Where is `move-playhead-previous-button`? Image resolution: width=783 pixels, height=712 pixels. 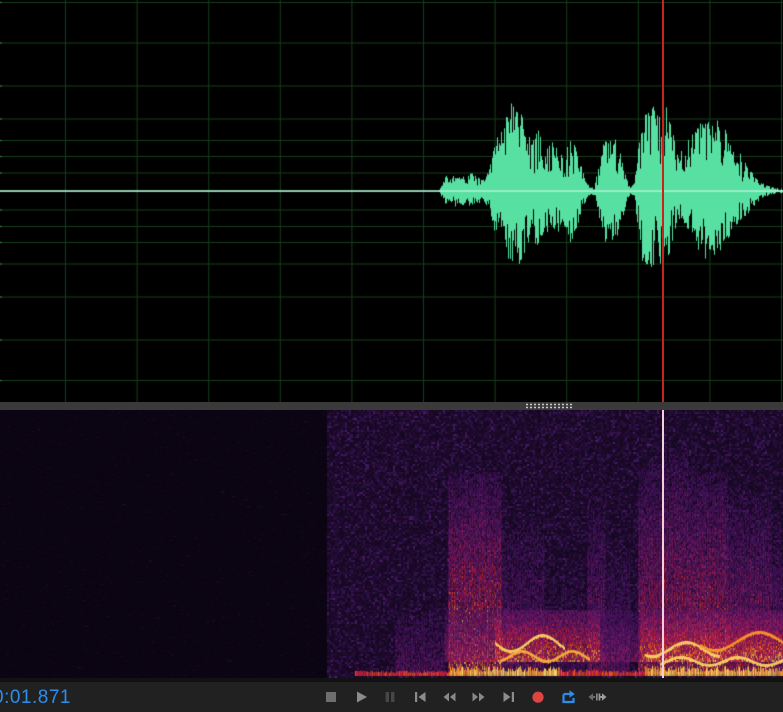 move-playhead-previous-button is located at coordinates (420, 697).